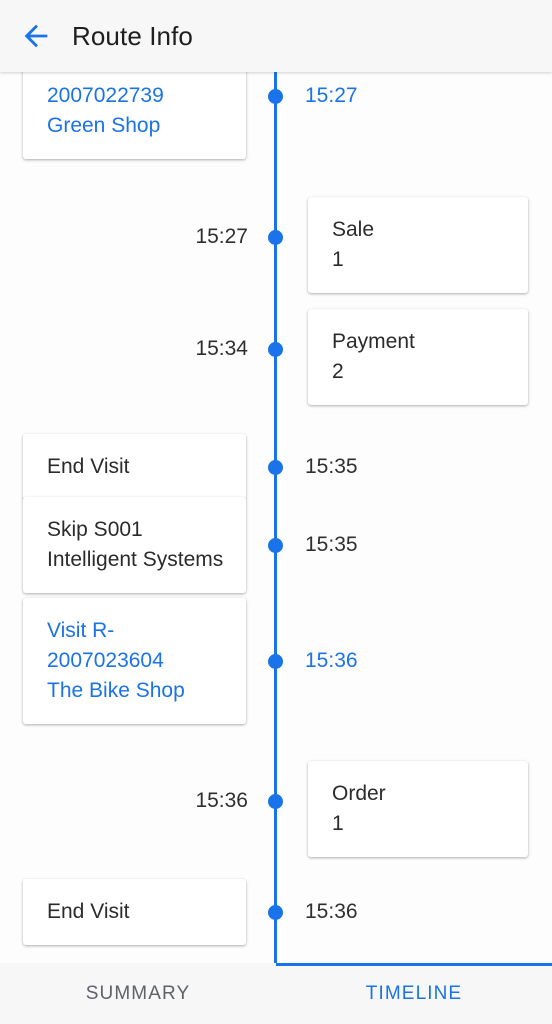 The width and height of the screenshot is (552, 1024). Describe the element at coordinates (353, 229) in the screenshot. I see `card-primary-text: Sale` at that location.